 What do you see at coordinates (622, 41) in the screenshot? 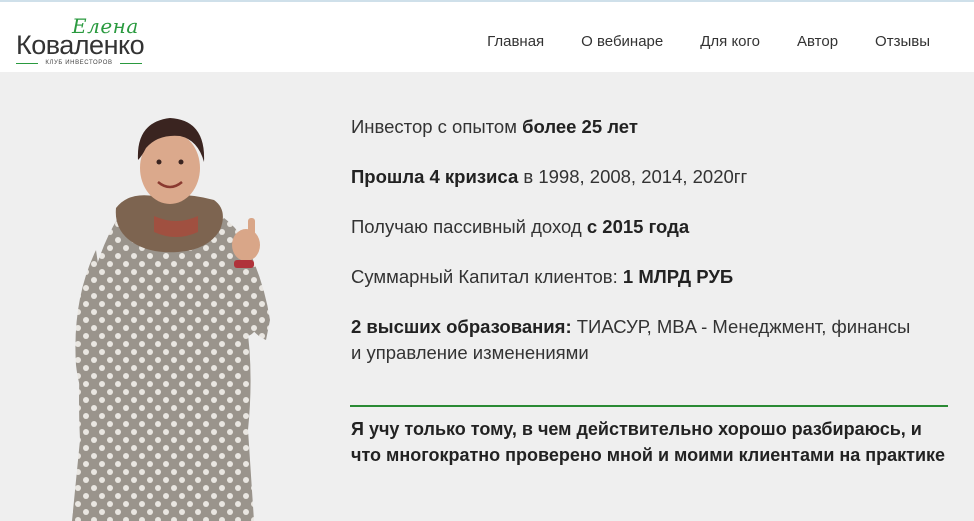
I see `nav-item-webinar: О вебинаре` at bounding box center [622, 41].